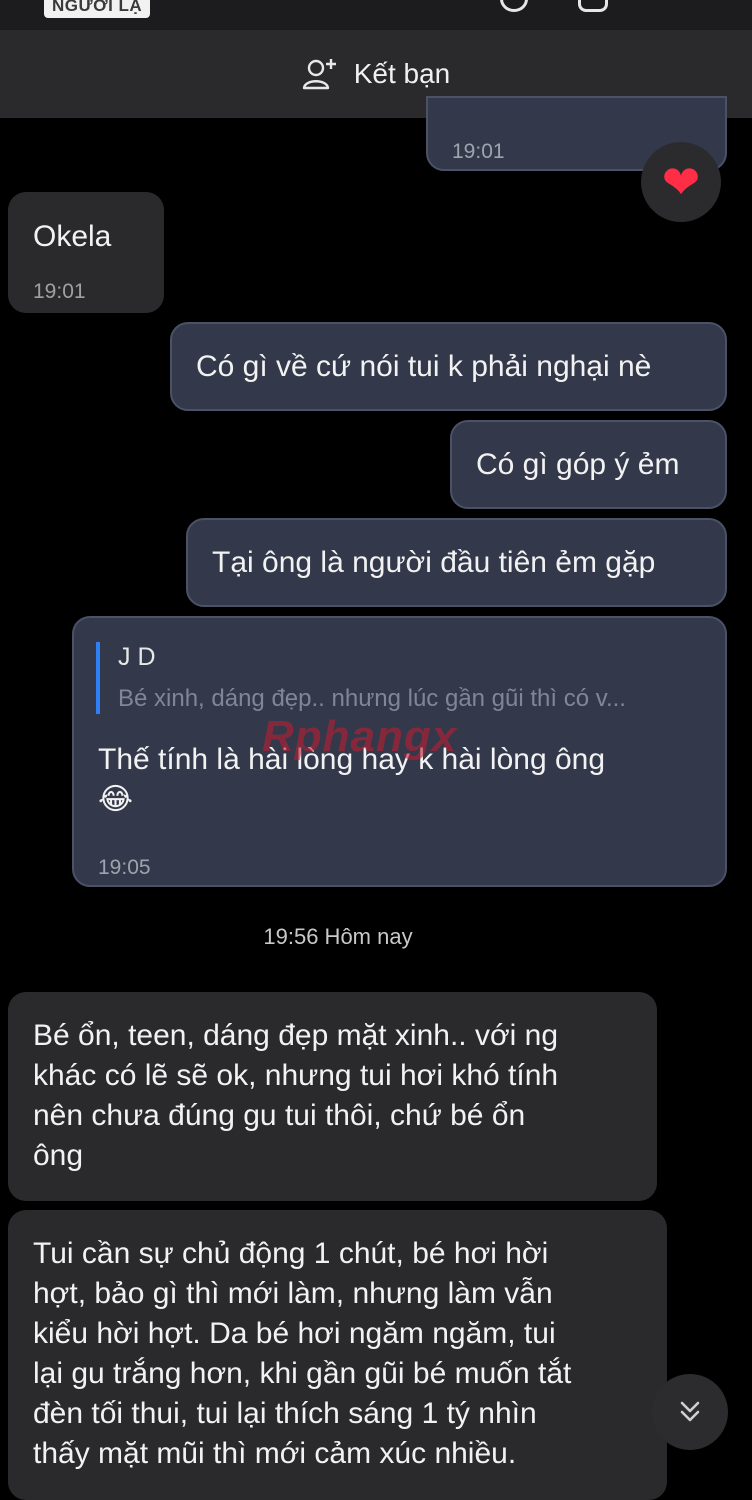 The height and width of the screenshot is (1500, 752). Describe the element at coordinates (338, 936) in the screenshot. I see `date-separator: 19:56 Hôm nay` at that location.